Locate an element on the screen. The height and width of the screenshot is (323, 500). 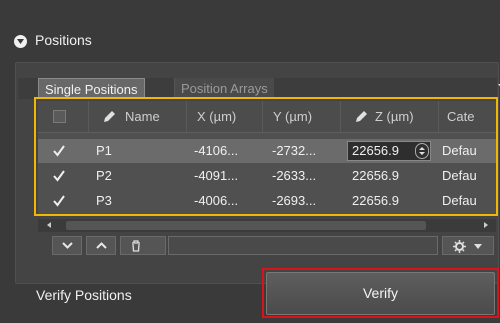
tab-position-arrays: Position Arrays is located at coordinates (224, 88).